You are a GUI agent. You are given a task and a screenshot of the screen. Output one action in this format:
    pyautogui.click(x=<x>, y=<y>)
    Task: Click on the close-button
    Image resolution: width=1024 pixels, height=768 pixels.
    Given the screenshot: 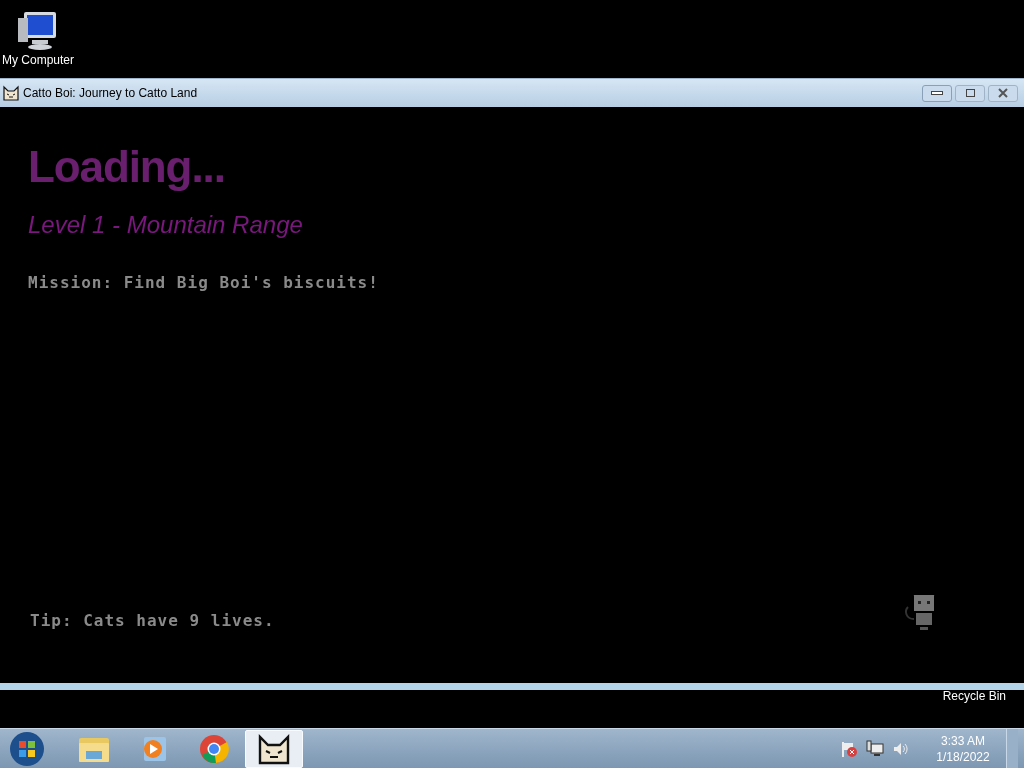 What is the action you would take?
    pyautogui.click(x=1003, y=93)
    